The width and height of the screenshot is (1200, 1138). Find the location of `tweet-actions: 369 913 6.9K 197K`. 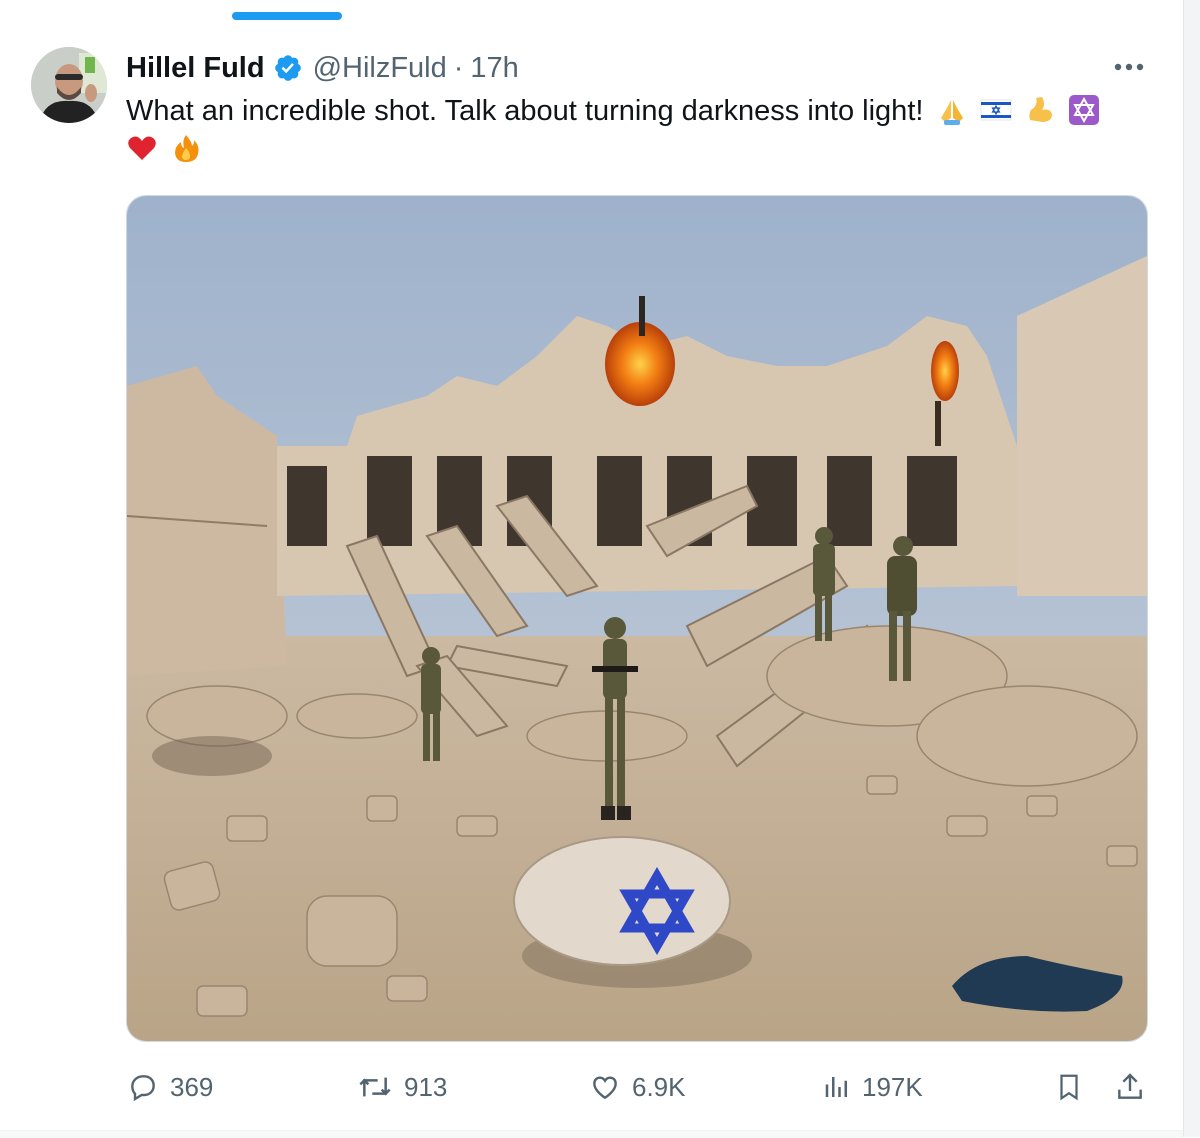

tweet-actions: 369 913 6.9K 197K is located at coordinates (641, 1087).